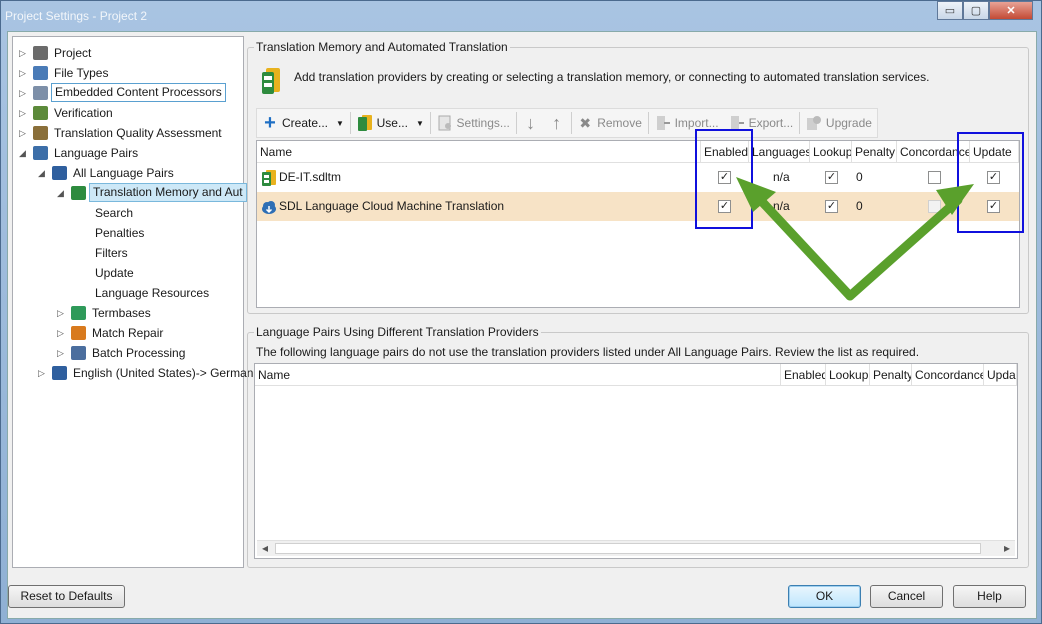 The height and width of the screenshot is (624, 1042). What do you see at coordinates (628, 548) in the screenshot?
I see `scroll-thumb` at bounding box center [628, 548].